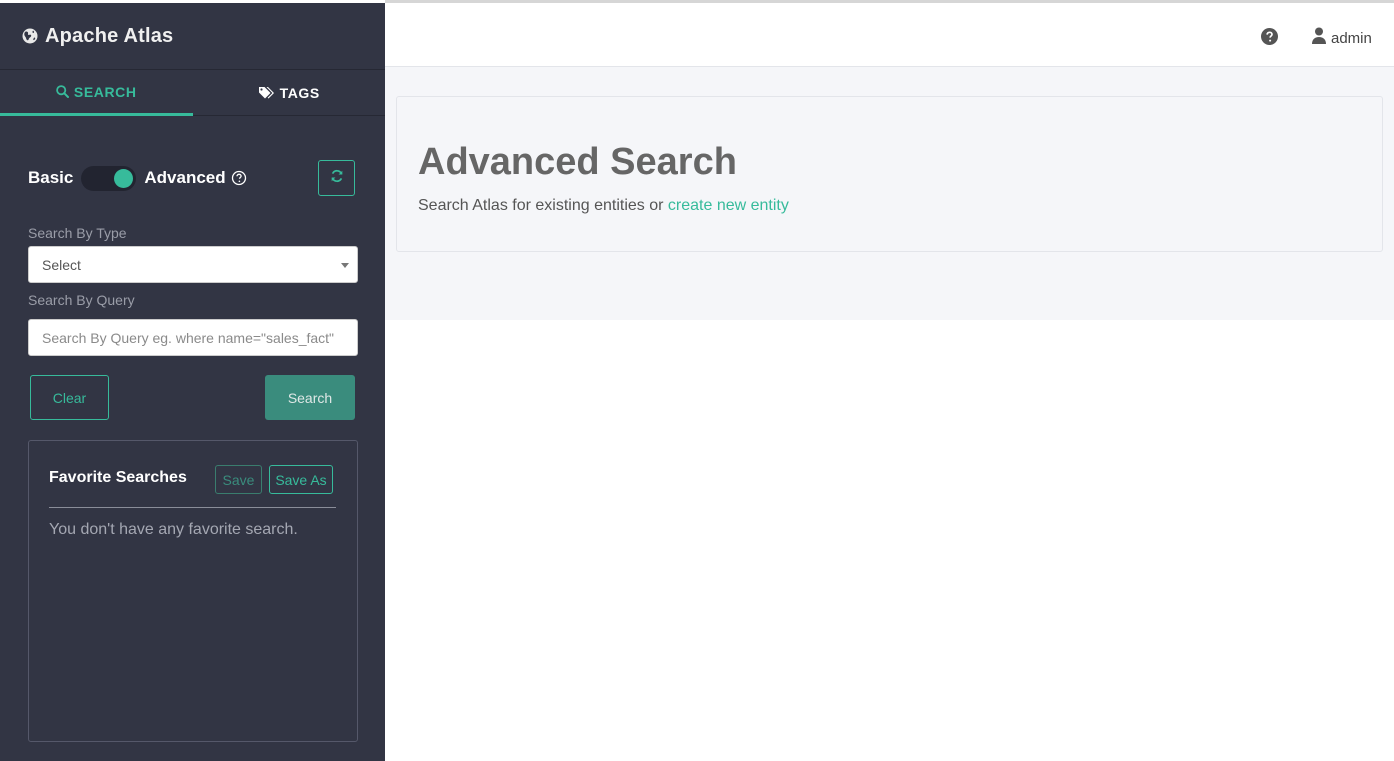  Describe the element at coordinates (1319, 38) in the screenshot. I see `user-icon` at that location.